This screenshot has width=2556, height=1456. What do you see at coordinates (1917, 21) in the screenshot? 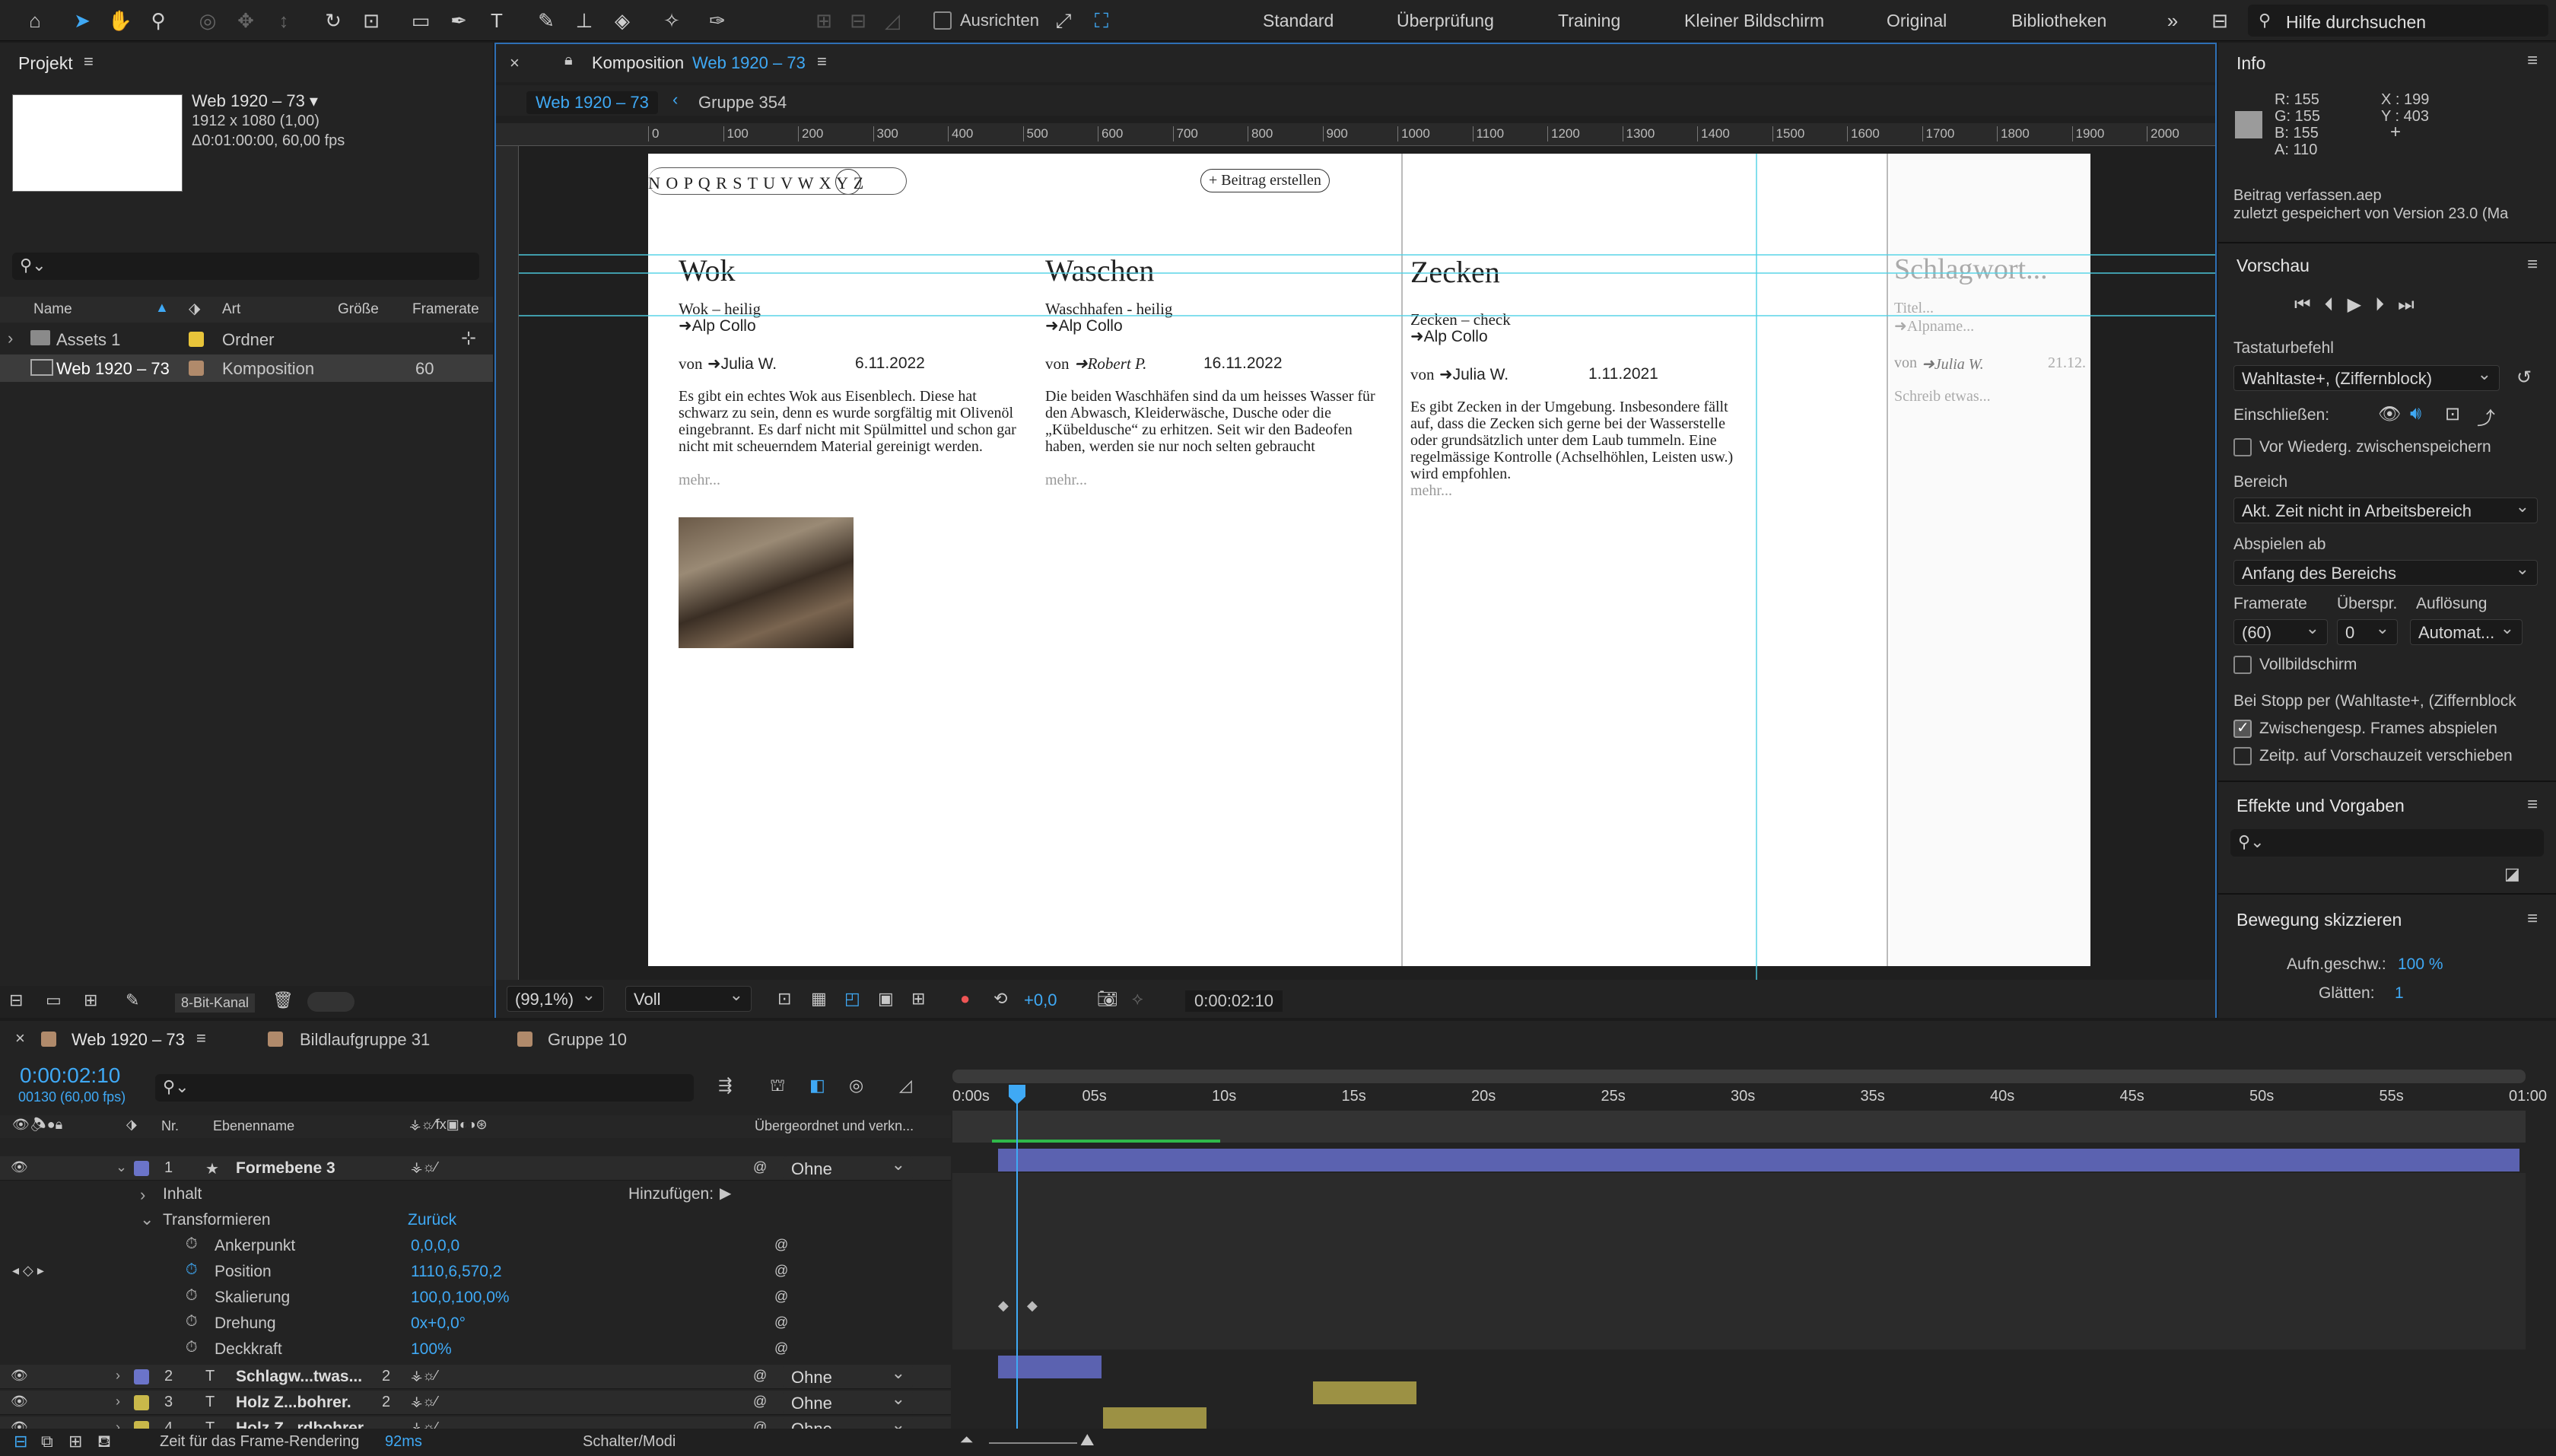
I see `workspace-tab: Original` at bounding box center [1917, 21].